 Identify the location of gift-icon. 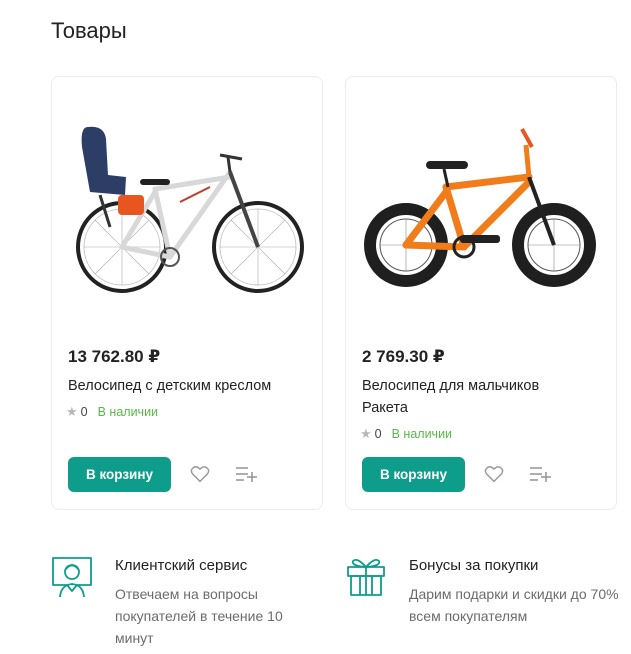
(366, 577).